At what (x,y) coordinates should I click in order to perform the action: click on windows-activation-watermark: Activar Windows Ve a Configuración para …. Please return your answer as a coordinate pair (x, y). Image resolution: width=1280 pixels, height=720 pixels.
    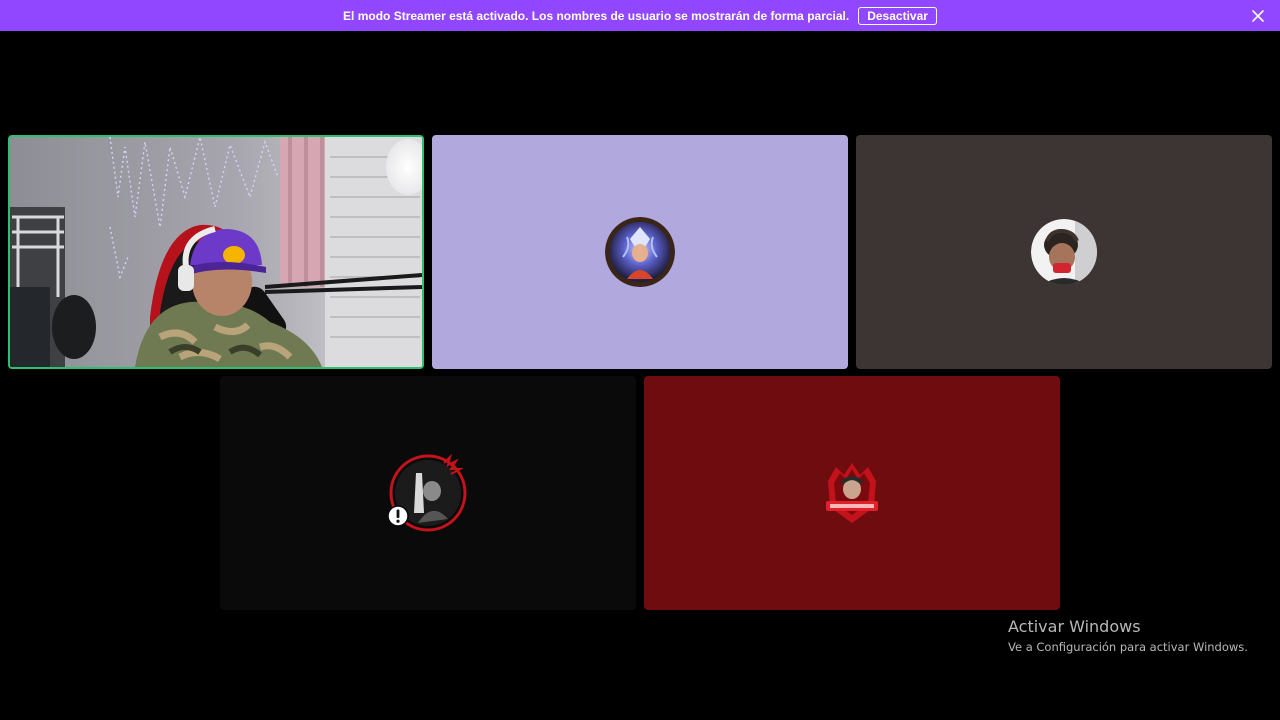
    Looking at the image, I should click on (1128, 636).